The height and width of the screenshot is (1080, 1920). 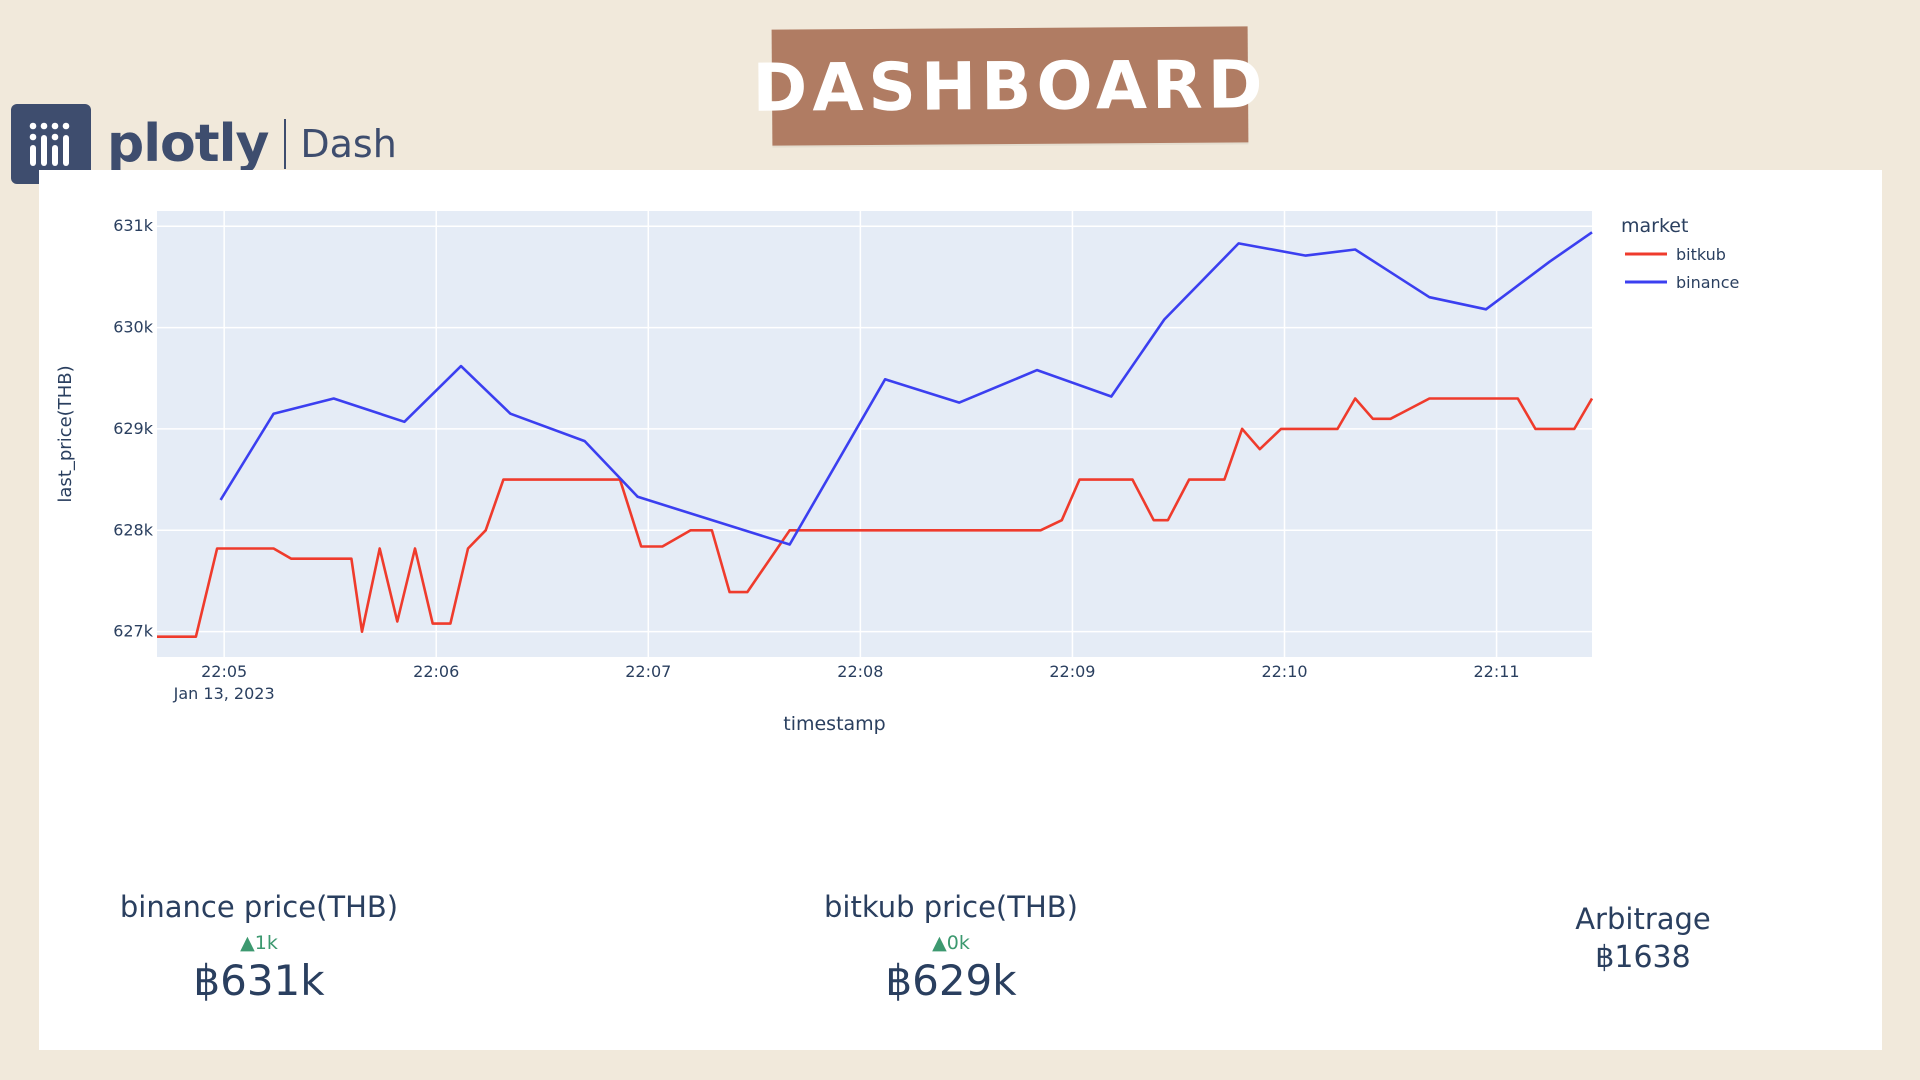 I want to click on kpi-binance-value: ฿631k, so click(x=259, y=980).